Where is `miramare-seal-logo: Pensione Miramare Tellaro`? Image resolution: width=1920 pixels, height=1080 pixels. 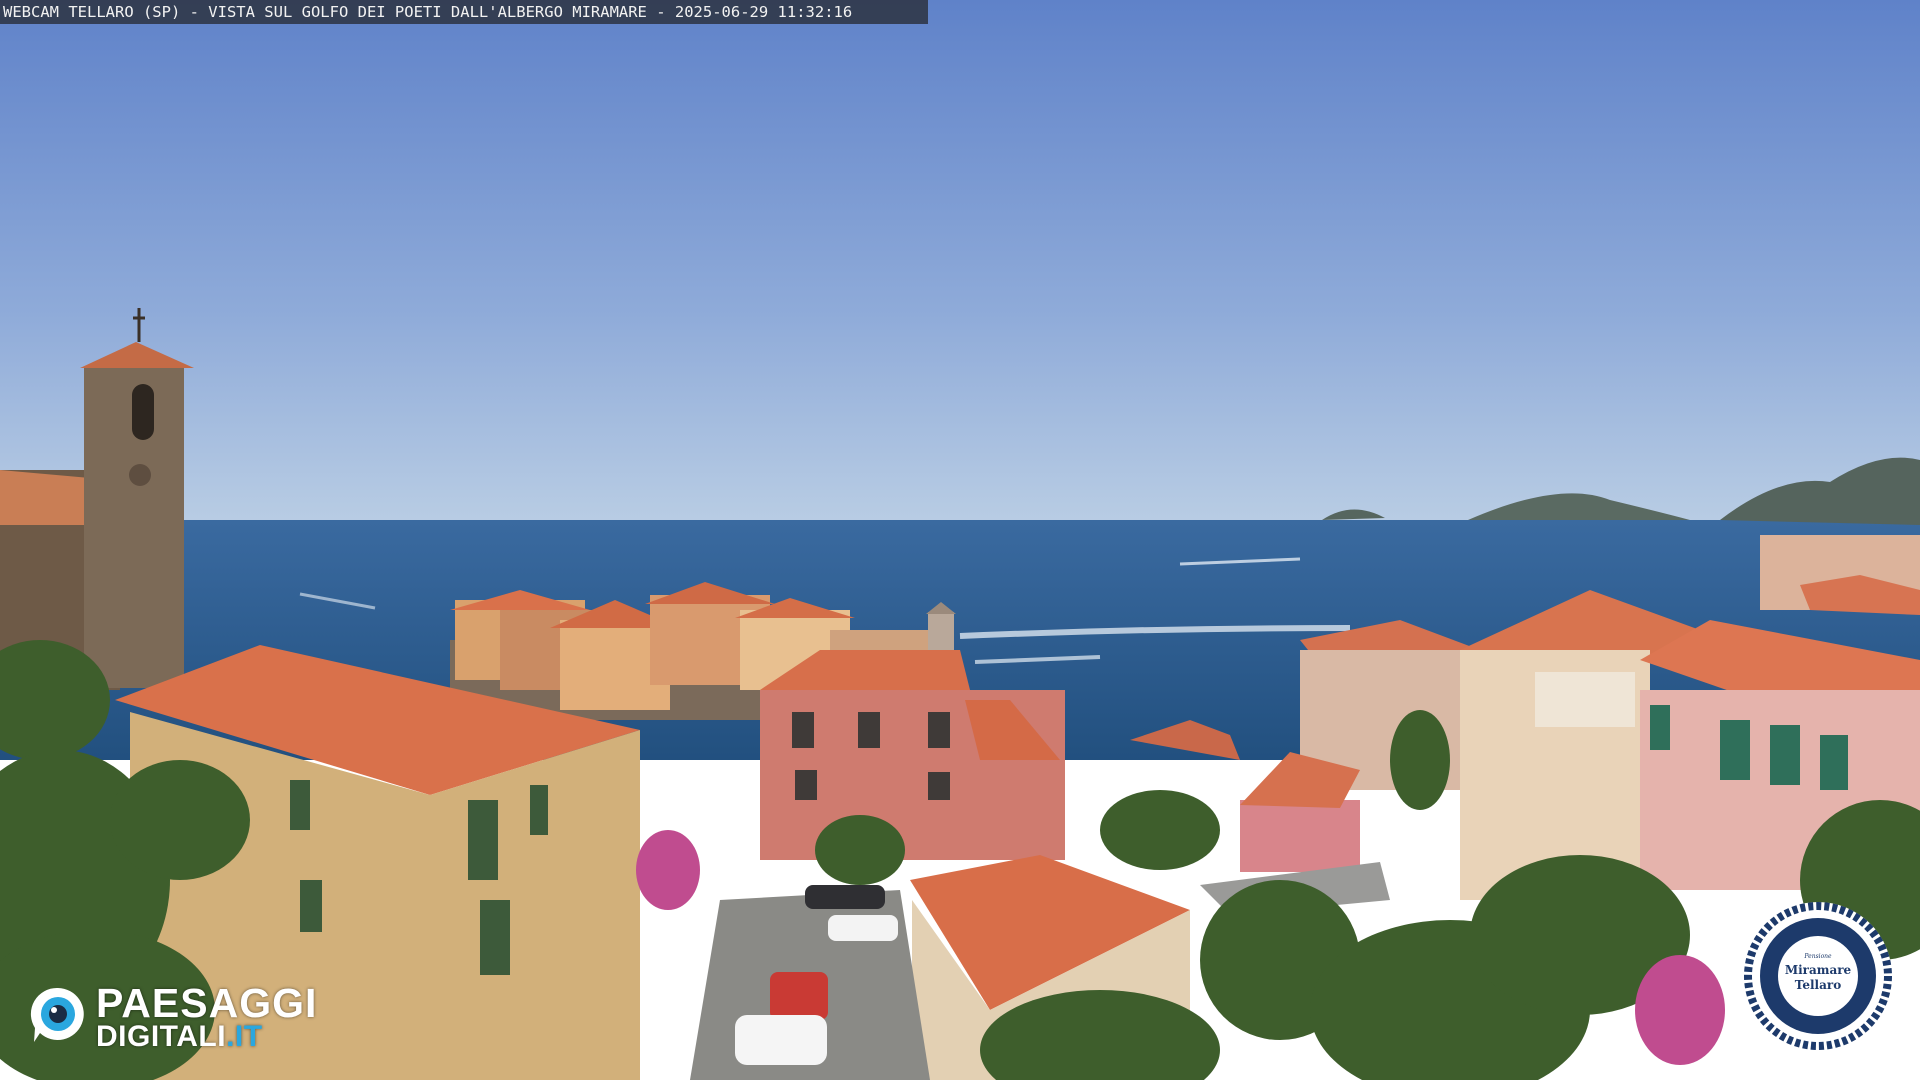
miramare-seal-logo: Pensione Miramare Tellaro is located at coordinates (1818, 976).